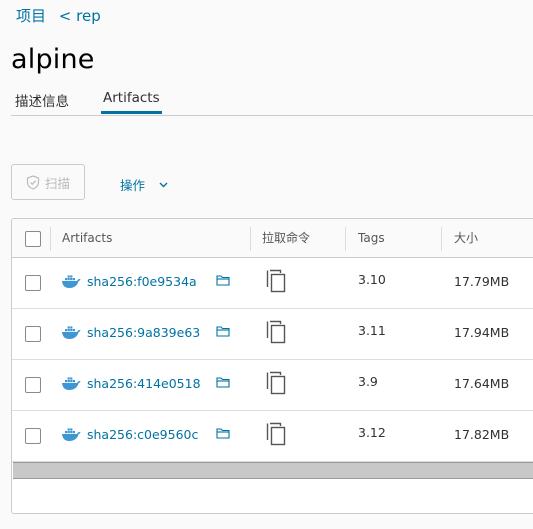 This screenshot has height=529, width=533. Describe the element at coordinates (142, 281) in the screenshot. I see `artifact-digest-link: sha256:f0e9534a` at that location.